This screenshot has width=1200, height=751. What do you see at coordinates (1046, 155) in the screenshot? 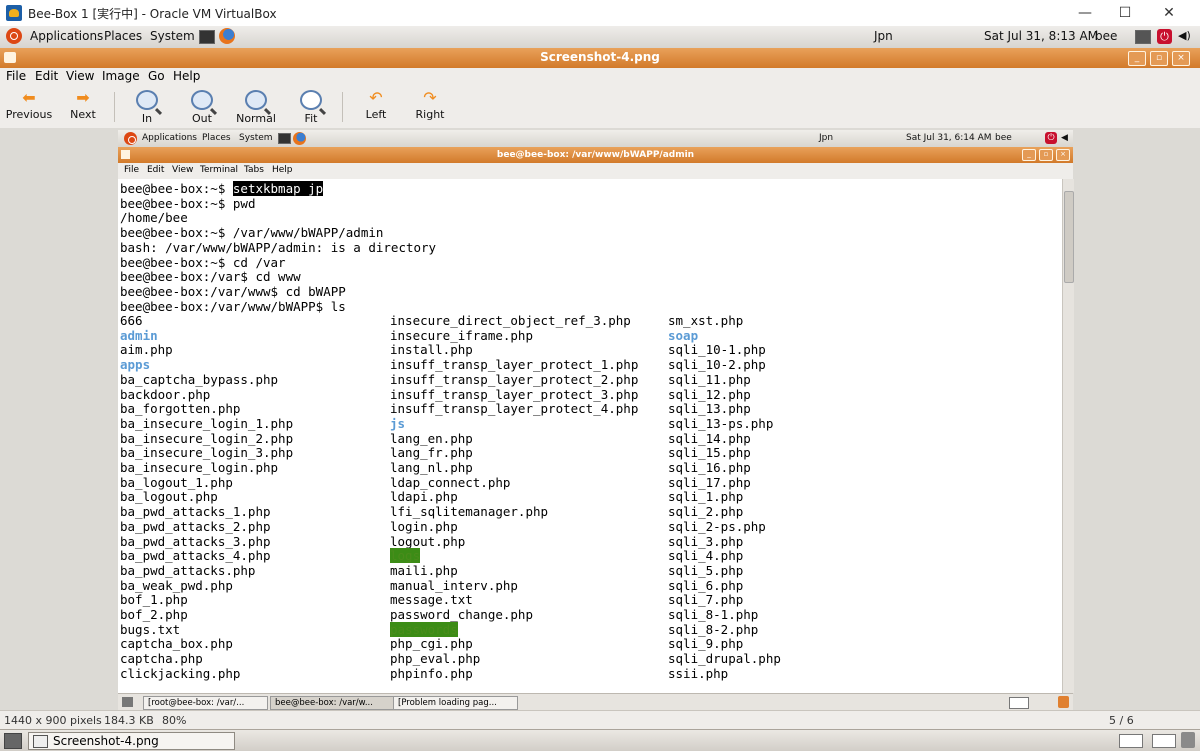
I see `terminal-maximize-button: ▫` at bounding box center [1046, 155].